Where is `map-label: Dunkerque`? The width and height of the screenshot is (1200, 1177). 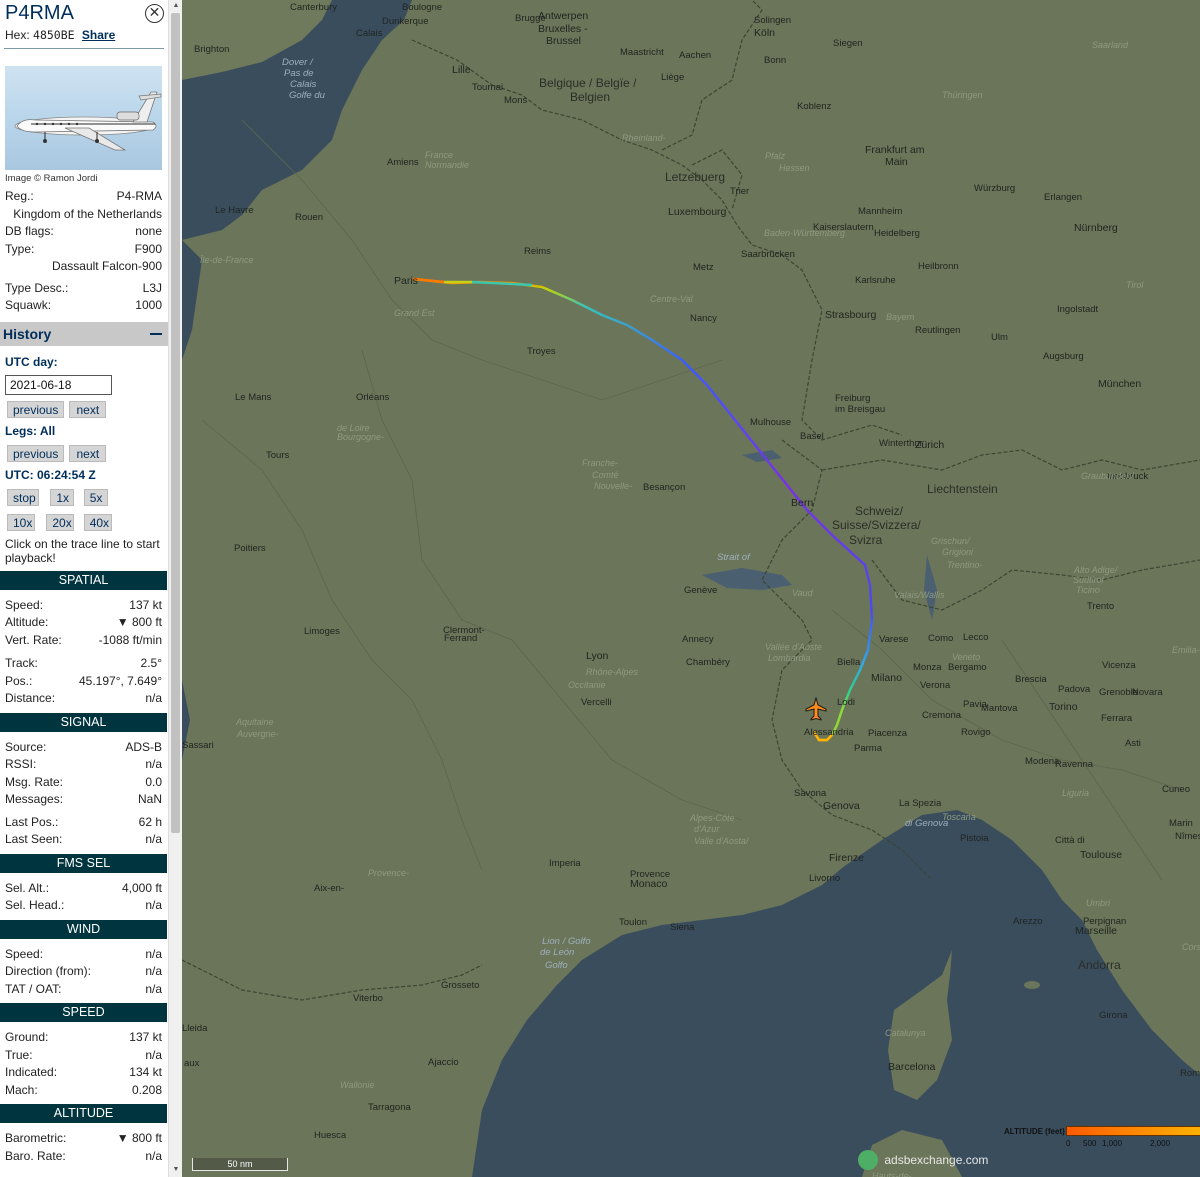 map-label: Dunkerque is located at coordinates (405, 21).